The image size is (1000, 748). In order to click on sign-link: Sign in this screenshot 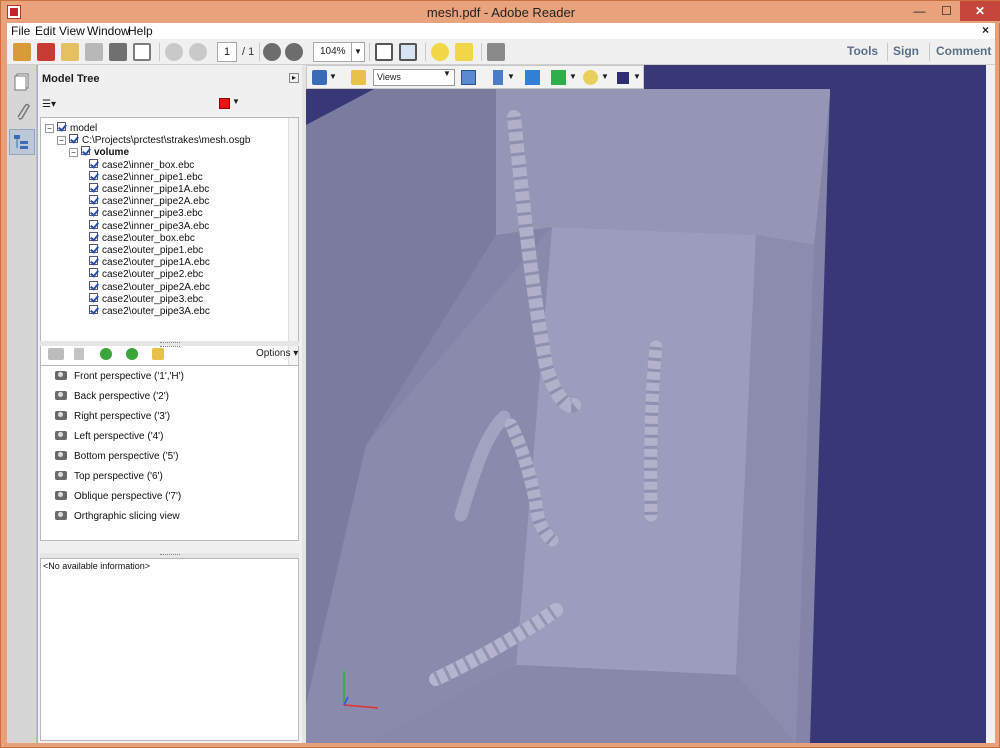, I will do `click(906, 51)`.